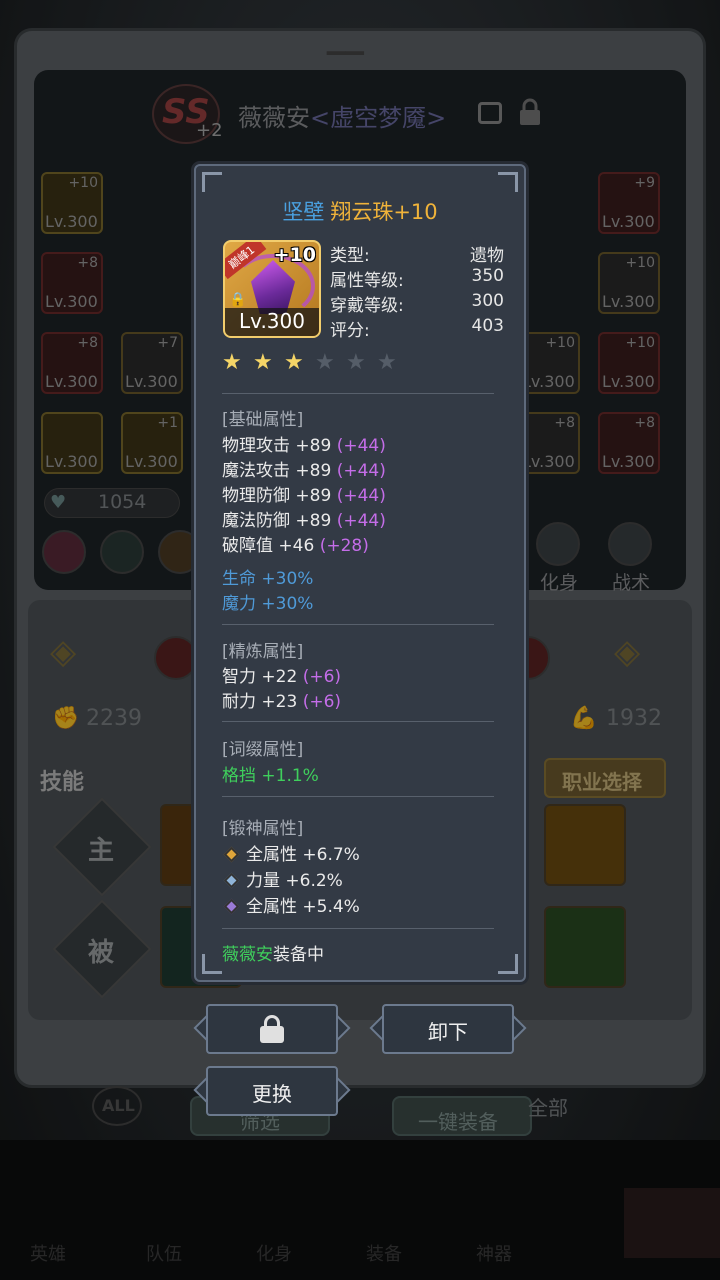  What do you see at coordinates (417, 256) in the screenshot?
I see `info-type: 类型: 遗物` at bounding box center [417, 256].